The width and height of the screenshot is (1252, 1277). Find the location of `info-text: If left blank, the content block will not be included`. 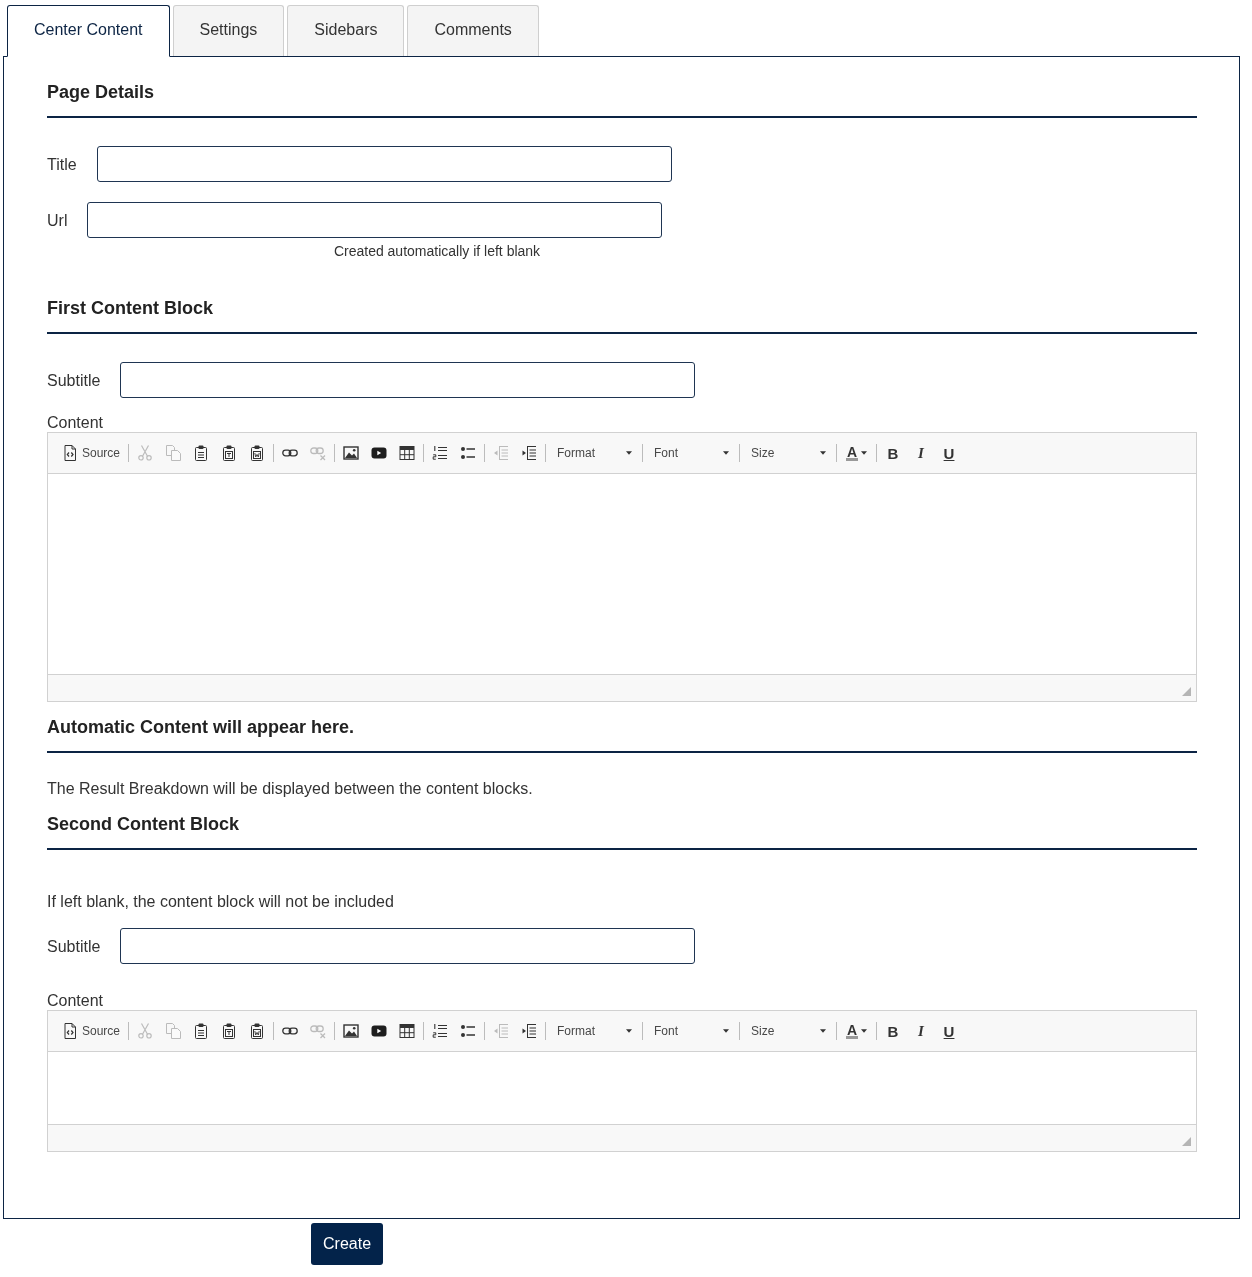

info-text: If left blank, the content block will not be included is located at coordinates (221, 901).